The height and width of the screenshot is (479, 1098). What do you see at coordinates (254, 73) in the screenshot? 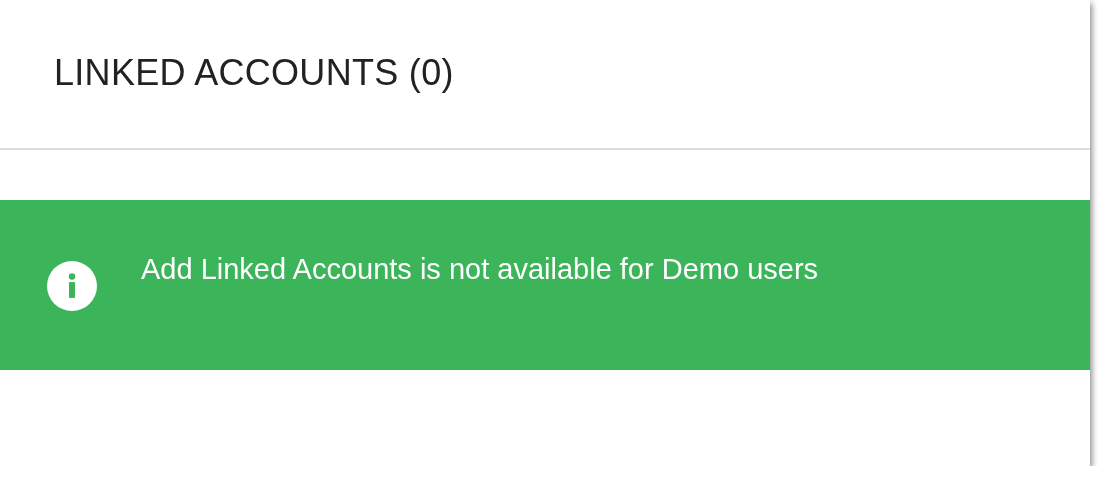
I see `section-title: LINKED ACCOUNTS (0)` at bounding box center [254, 73].